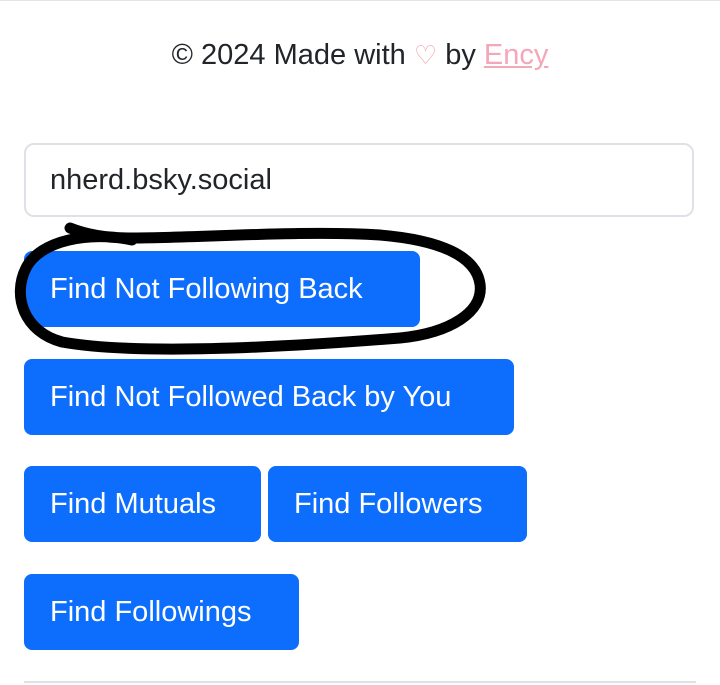  I want to click on heart-icon: ♡, so click(425, 55).